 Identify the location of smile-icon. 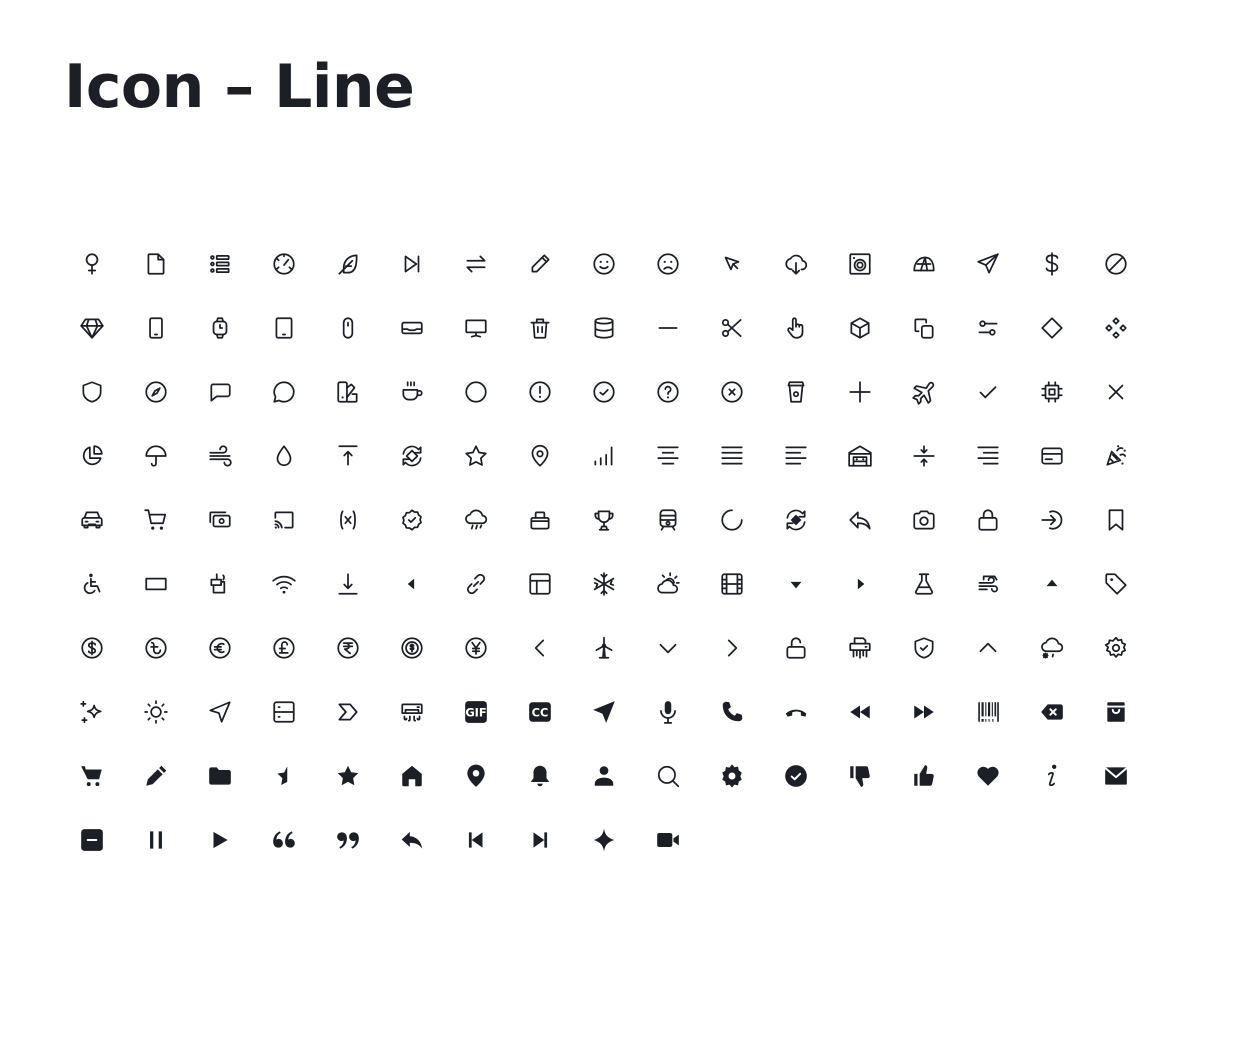
(604, 264).